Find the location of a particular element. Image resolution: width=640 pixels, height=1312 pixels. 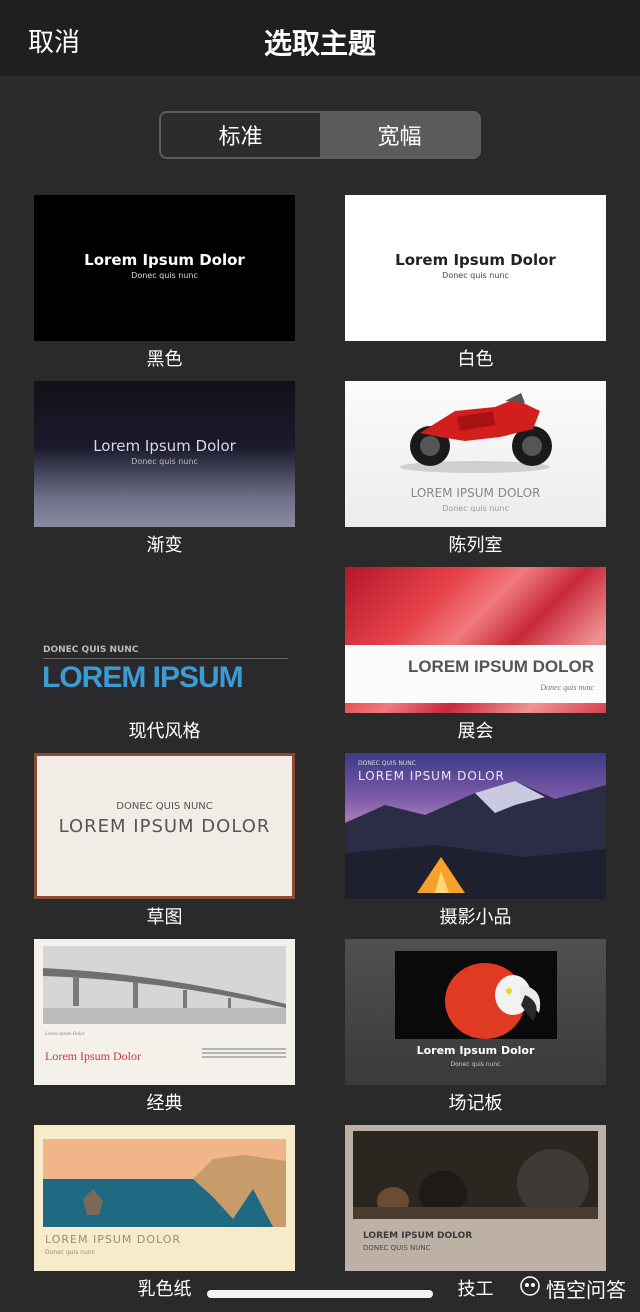

theme-thumb-black: Lorem Ipsum Dolor Donec quis nunc is located at coordinates (164, 268).